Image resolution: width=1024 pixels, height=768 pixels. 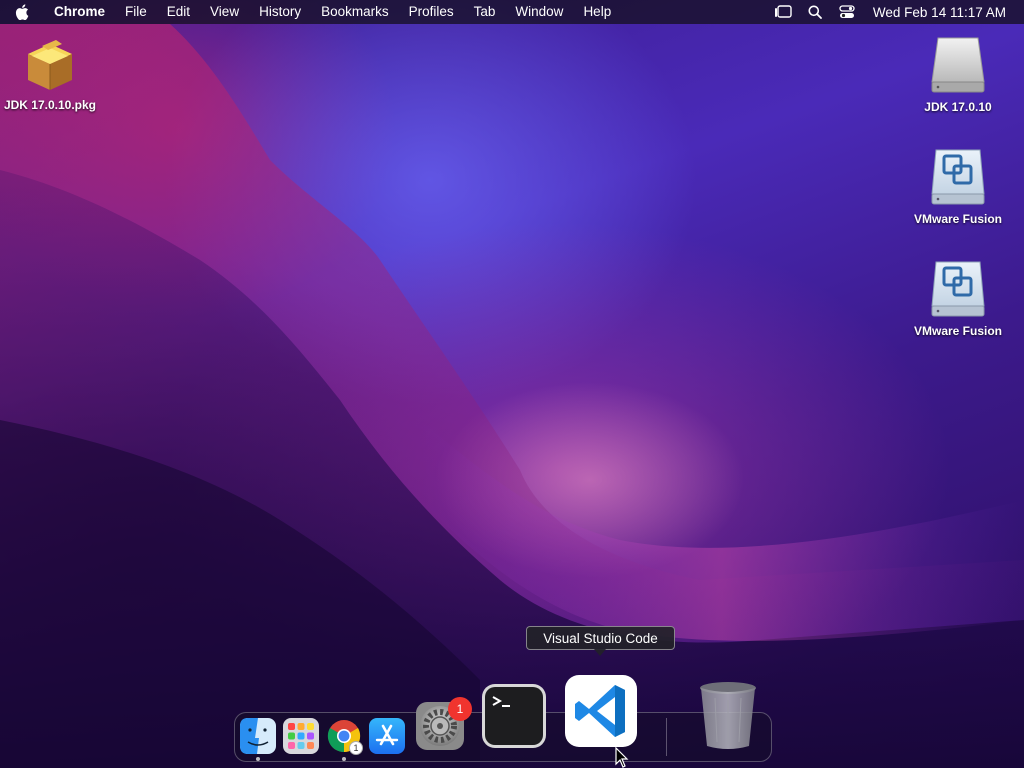 I want to click on dock-tooltip-tail, so click(x=600, y=652).